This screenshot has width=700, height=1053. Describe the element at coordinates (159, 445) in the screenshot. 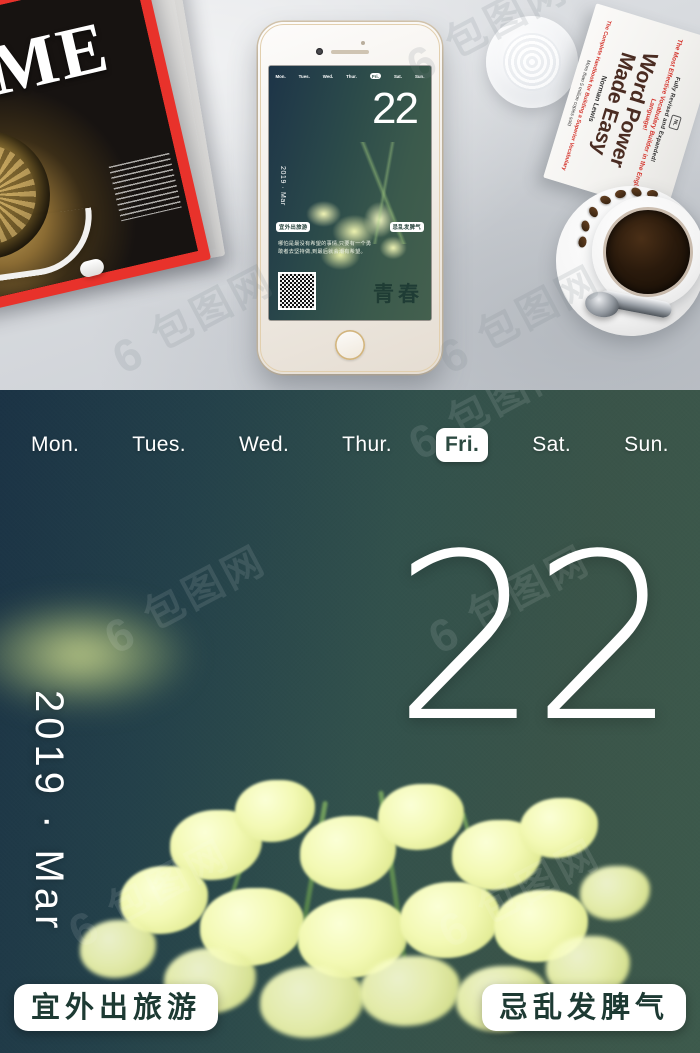

I see `weekday-tues: Tues.` at that location.